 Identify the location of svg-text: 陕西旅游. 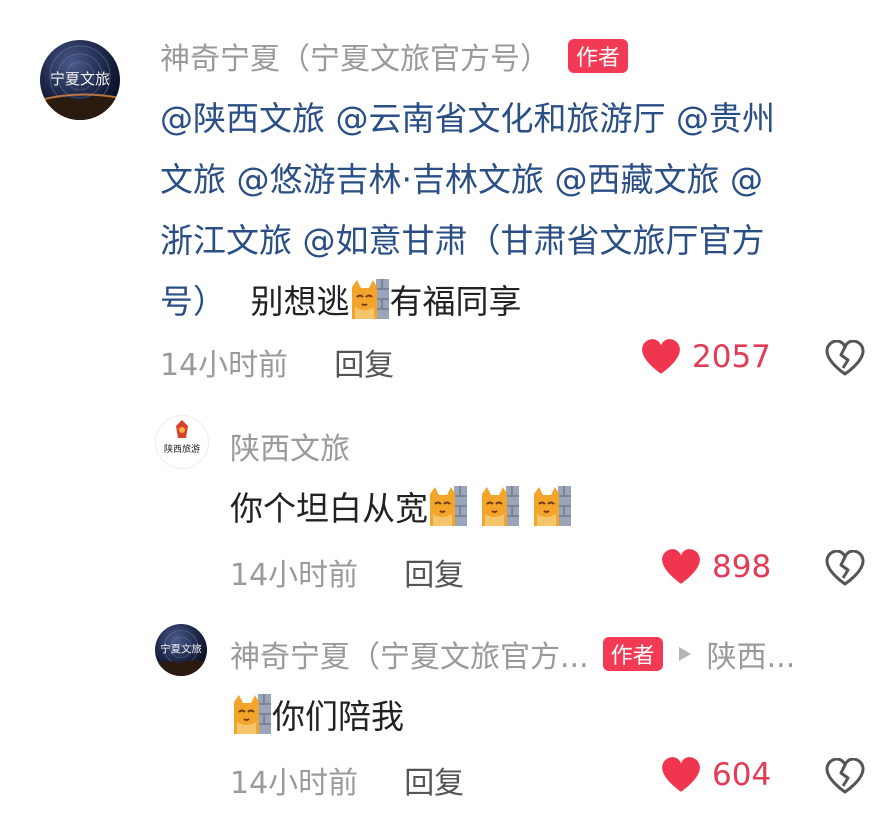
(182, 449).